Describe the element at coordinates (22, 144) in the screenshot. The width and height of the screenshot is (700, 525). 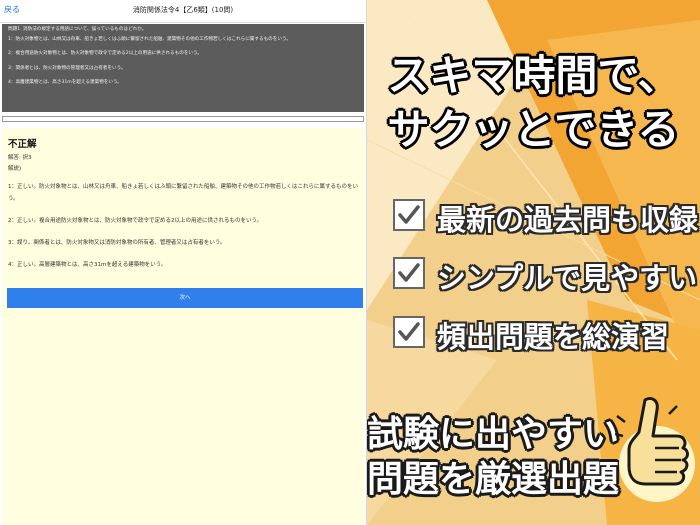
I see `result-label: 不正解` at that location.